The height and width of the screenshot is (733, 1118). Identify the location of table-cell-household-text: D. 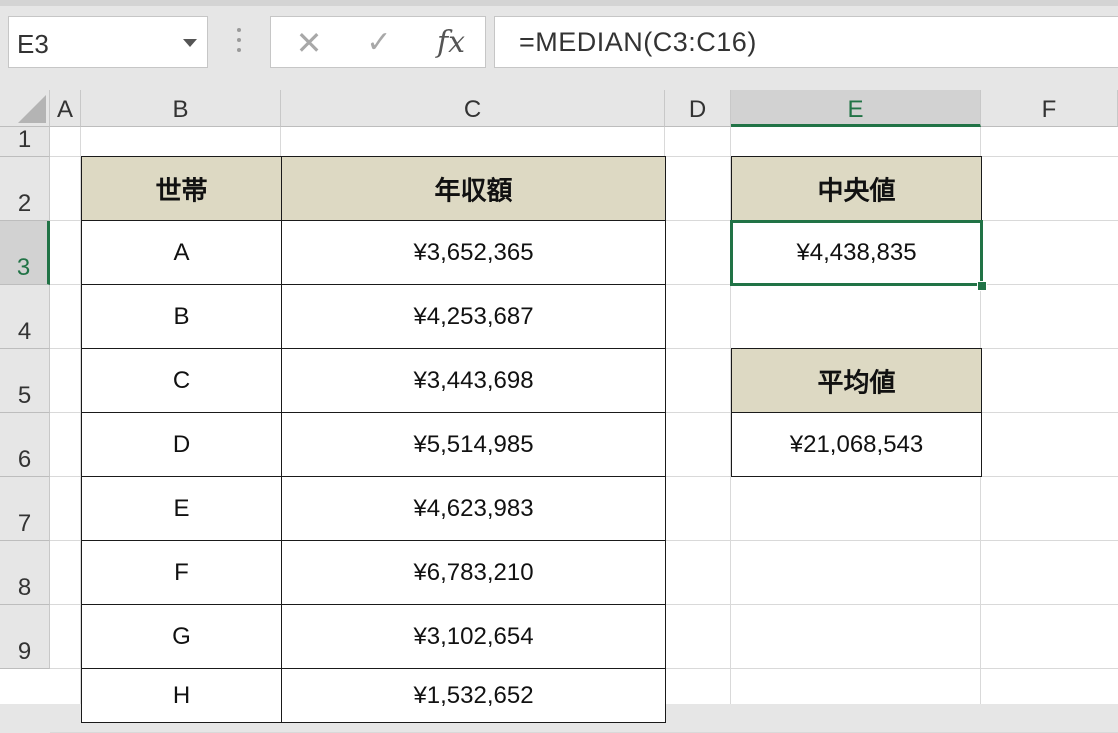
(181, 444).